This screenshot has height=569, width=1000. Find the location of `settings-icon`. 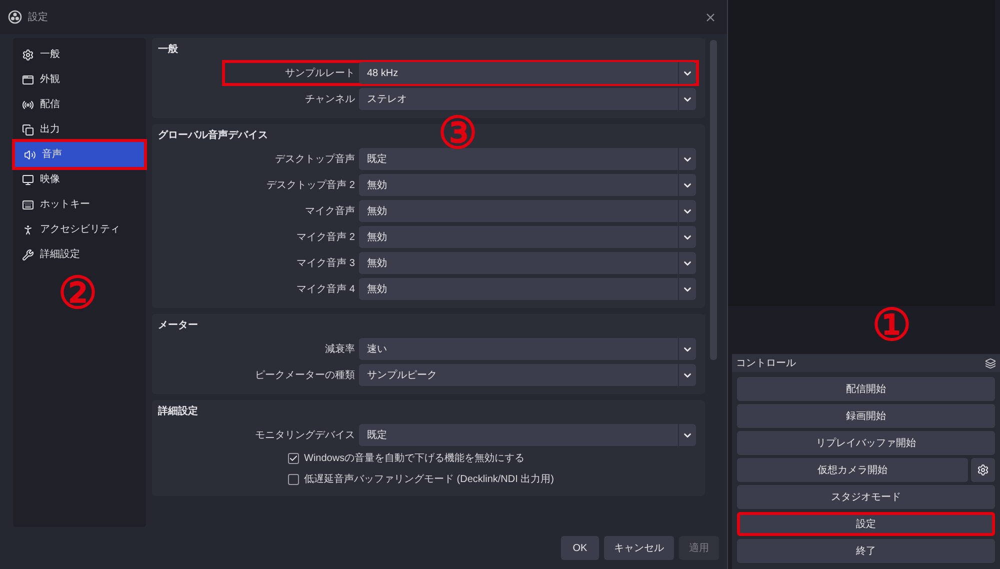

settings-icon is located at coordinates (983, 470).